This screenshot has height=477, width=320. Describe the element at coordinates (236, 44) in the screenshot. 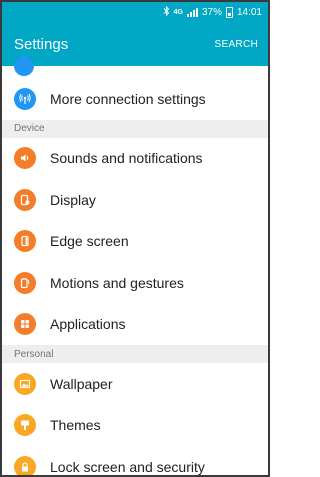

I see `search-button: SEARCH` at that location.